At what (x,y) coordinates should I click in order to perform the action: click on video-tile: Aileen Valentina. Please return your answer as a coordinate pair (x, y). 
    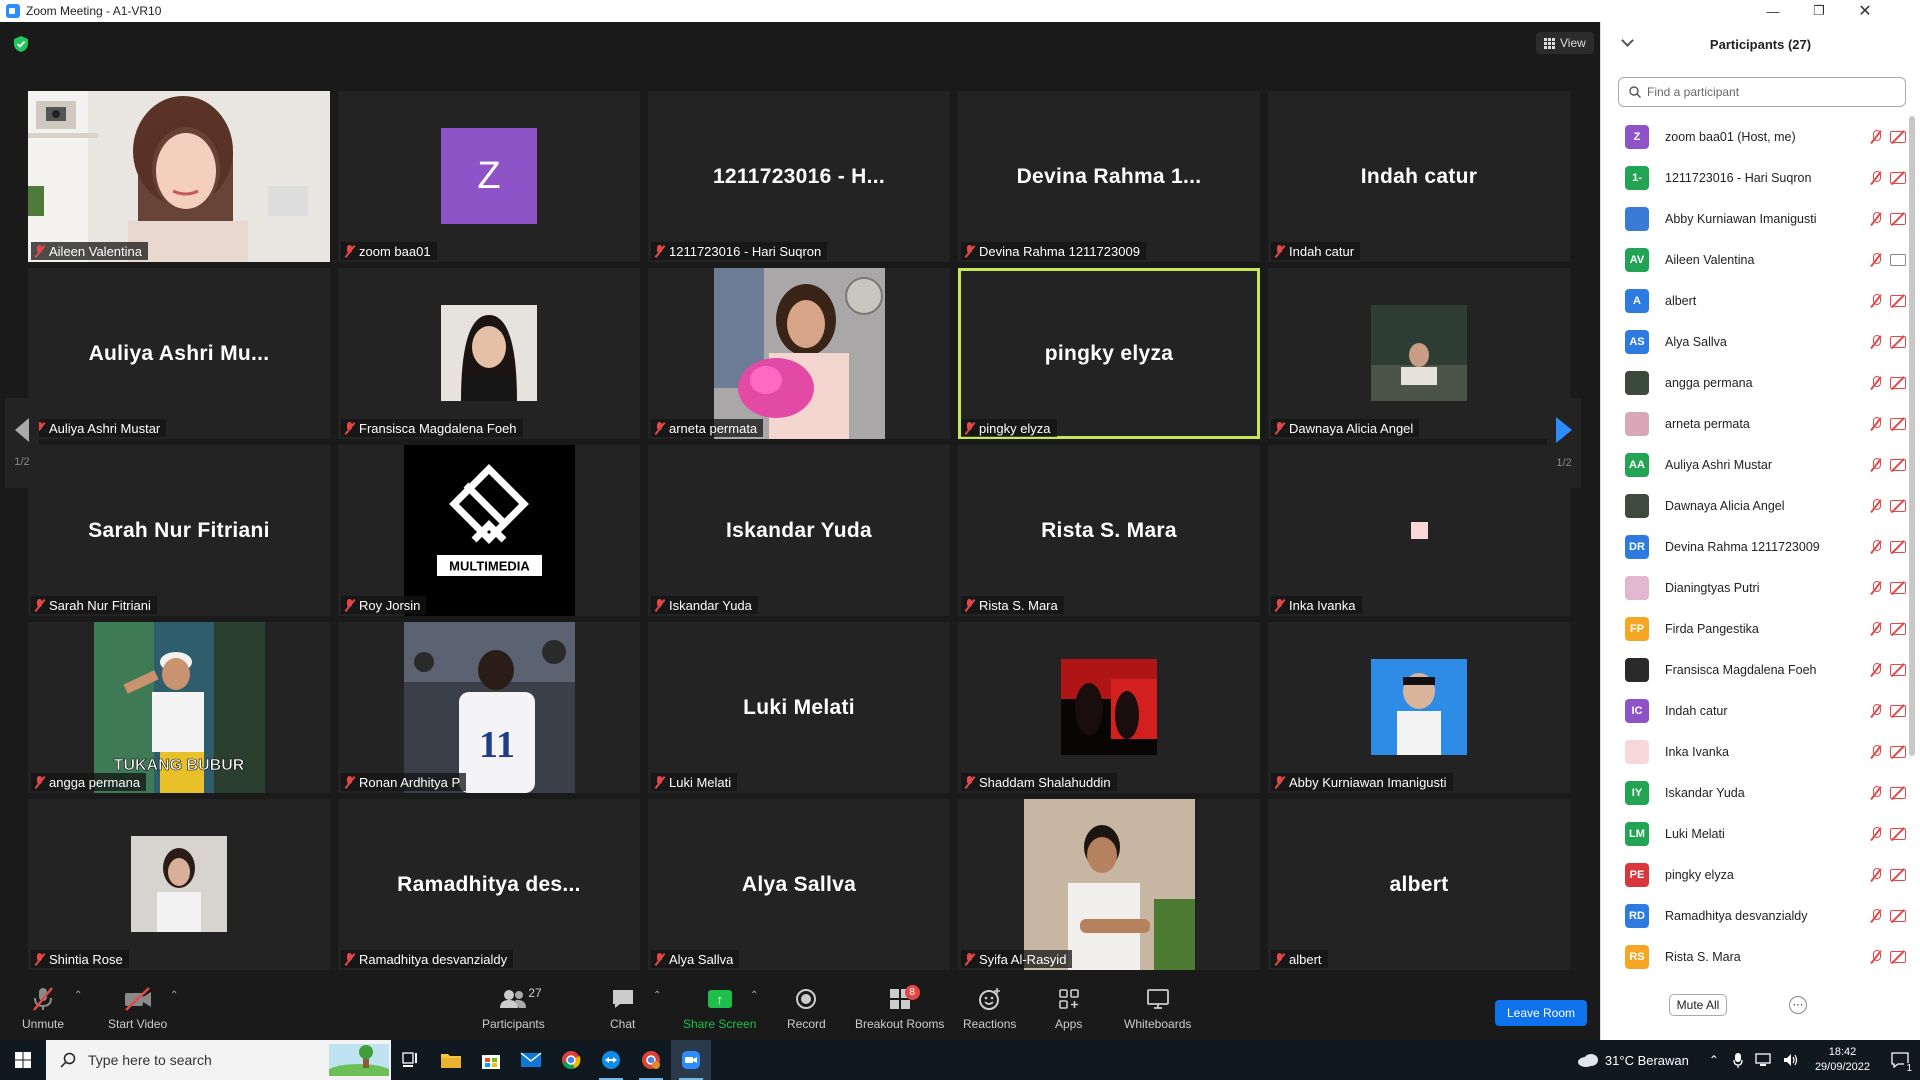
    Looking at the image, I should click on (179, 176).